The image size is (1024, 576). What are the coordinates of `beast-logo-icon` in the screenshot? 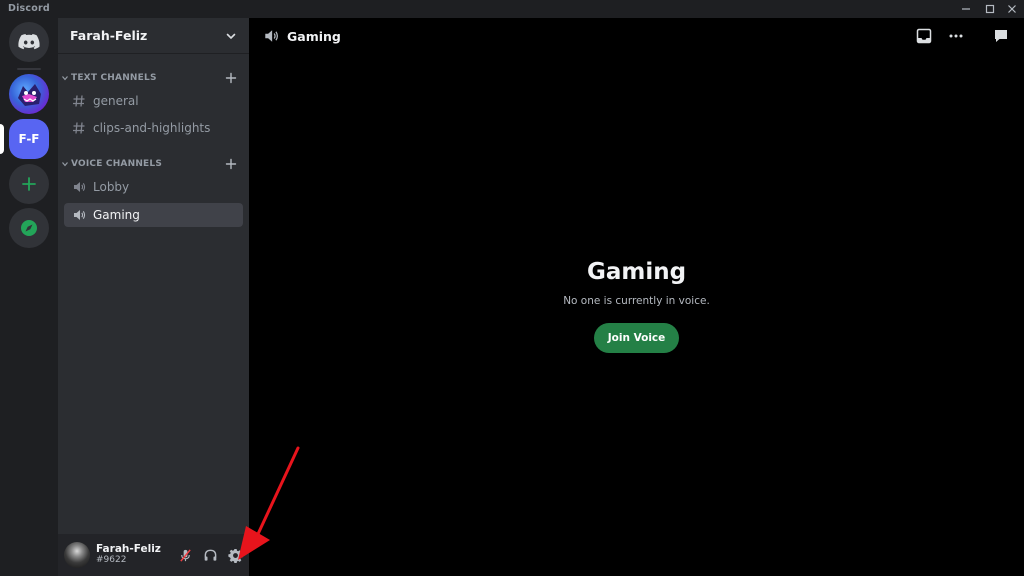 It's located at (29, 95).